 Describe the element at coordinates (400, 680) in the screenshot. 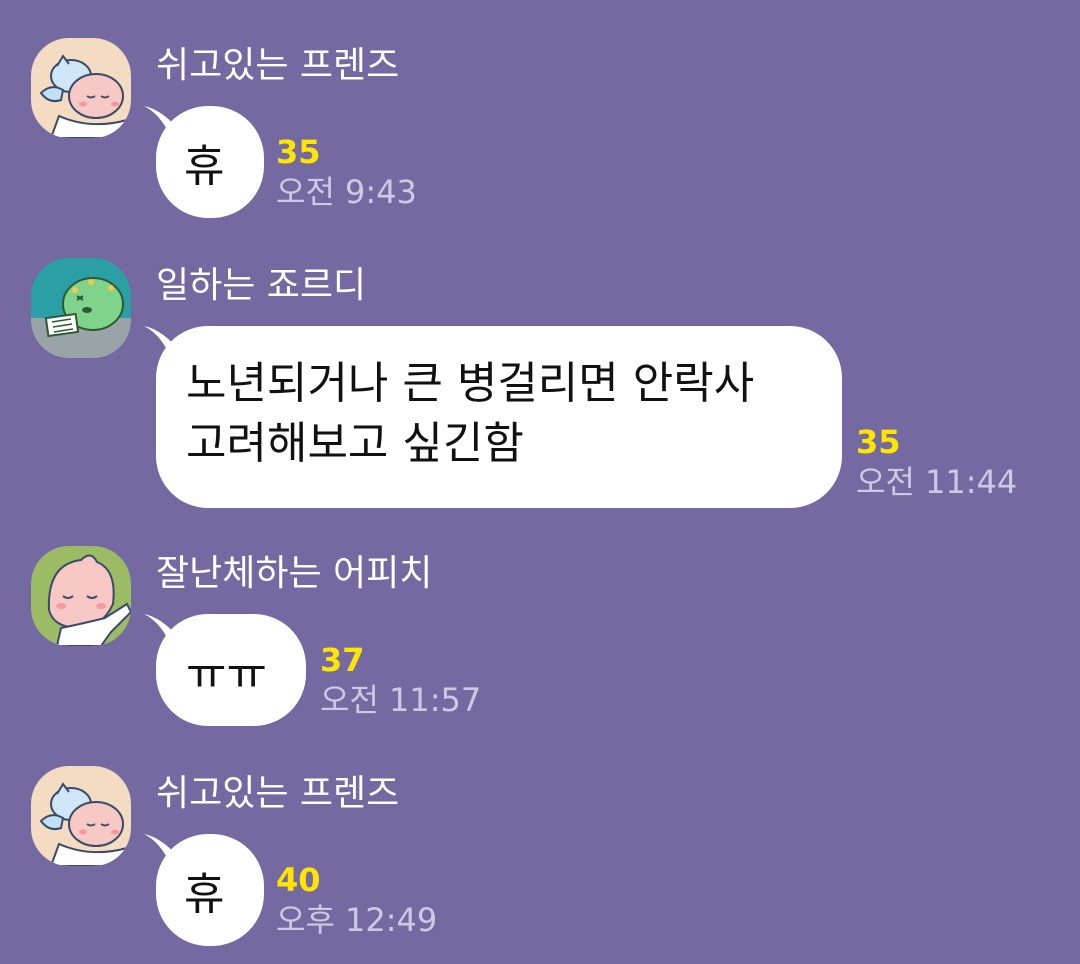

I see `message-meta: 37 오전 11:57` at that location.